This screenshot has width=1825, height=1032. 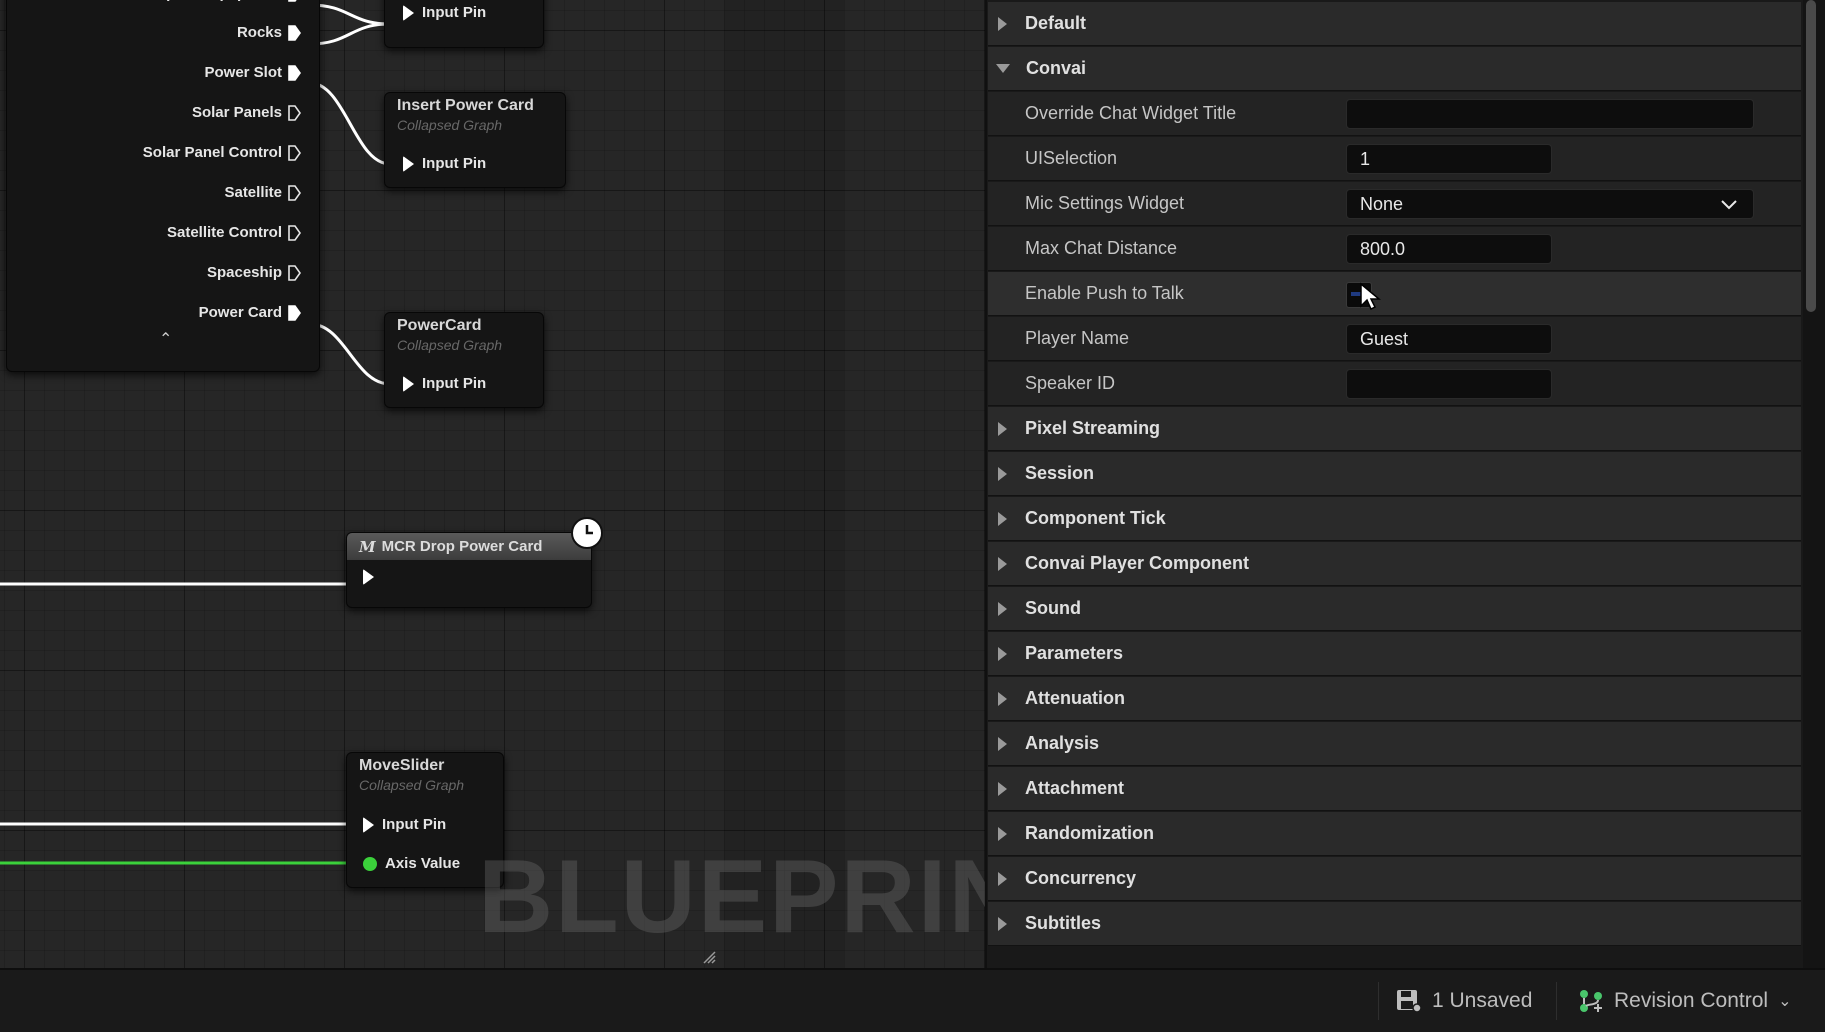 What do you see at coordinates (1449, 159) in the screenshot?
I see `property-value-field: 1` at bounding box center [1449, 159].